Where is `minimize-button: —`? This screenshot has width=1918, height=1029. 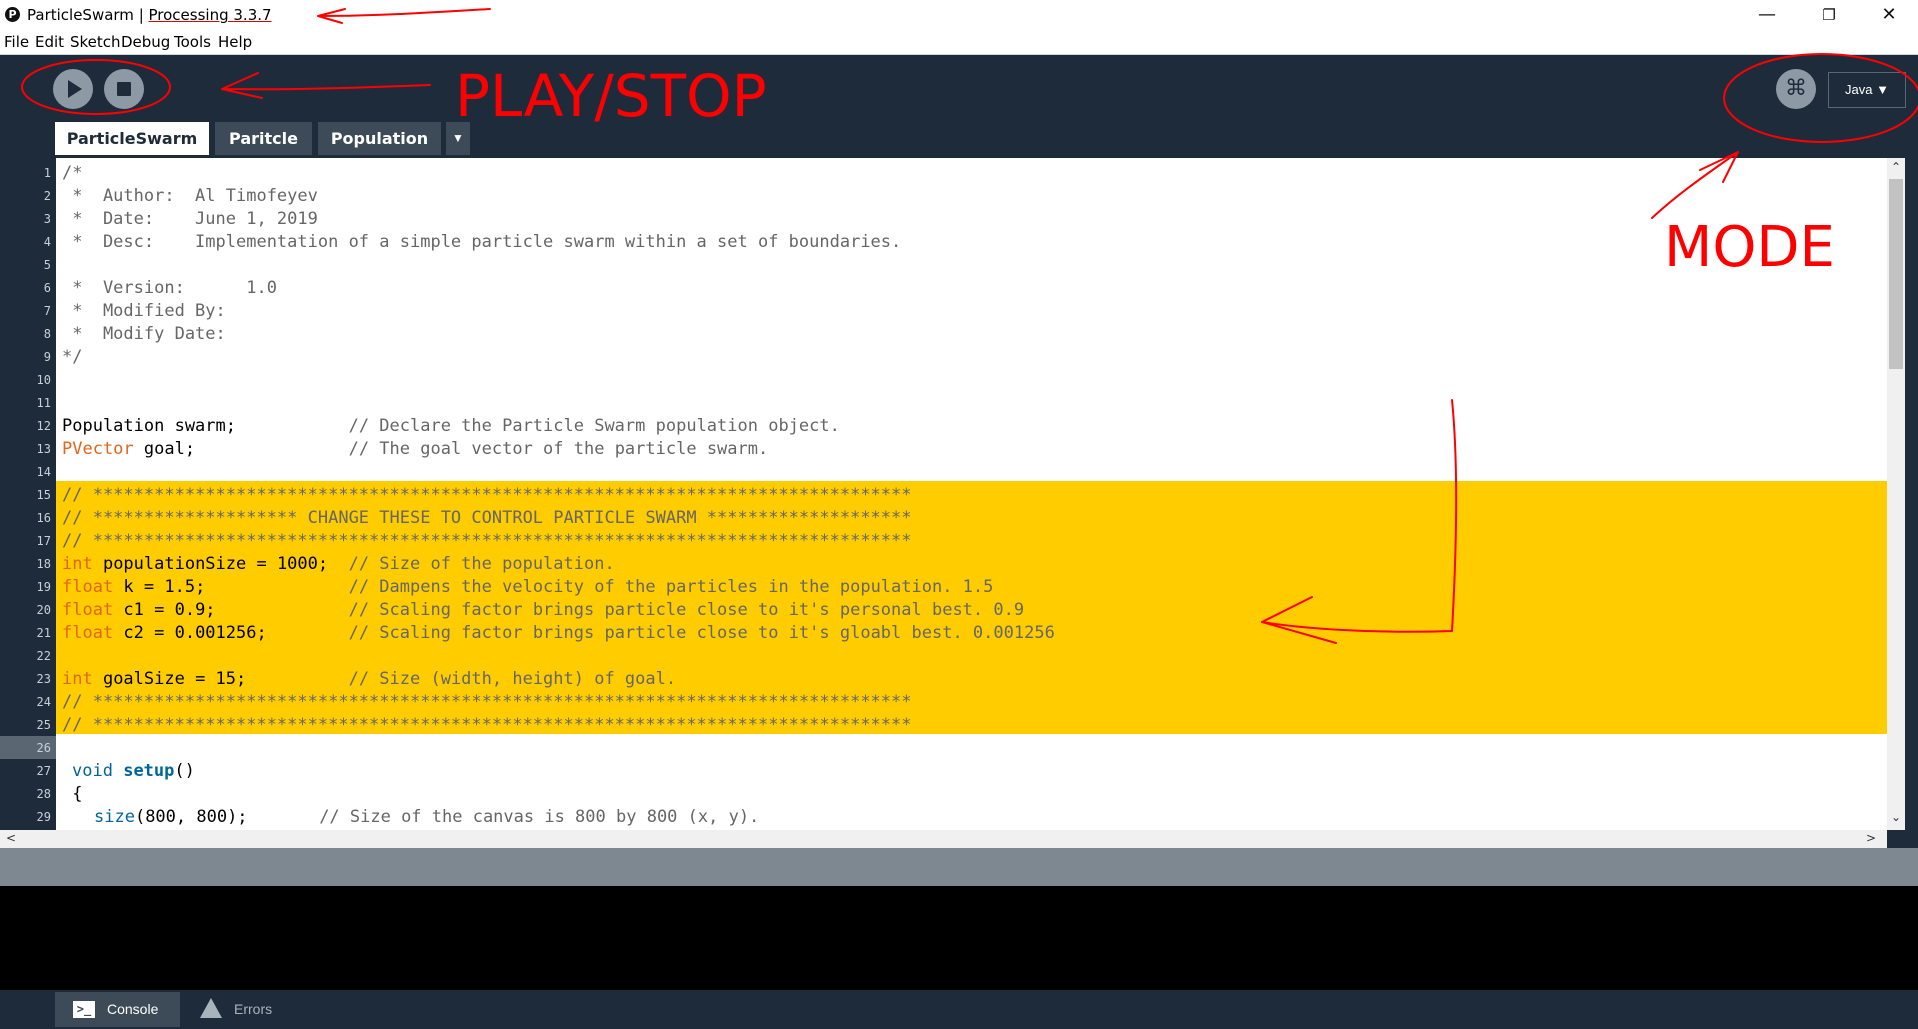
minimize-button: — is located at coordinates (1767, 15).